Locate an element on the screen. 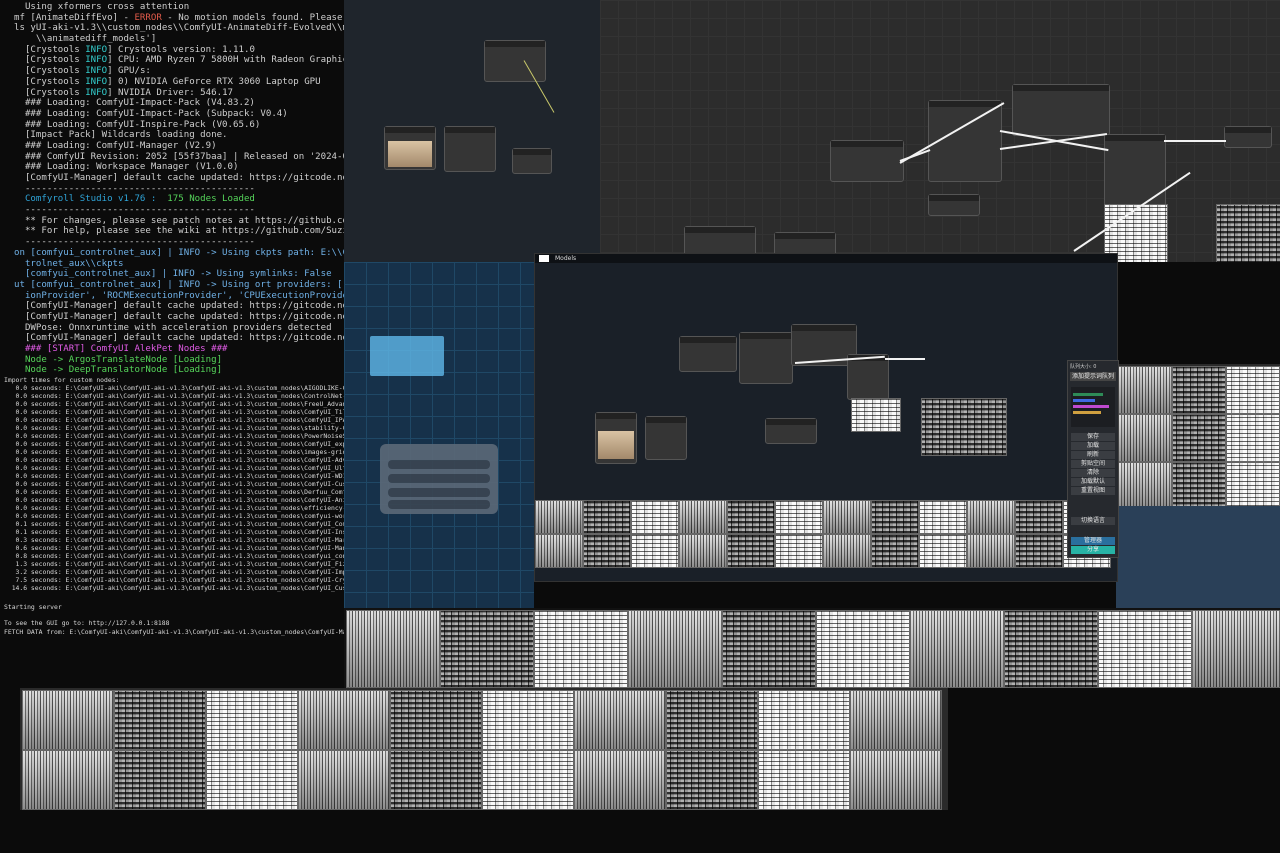  console-text: INFO is located at coordinates (96, 92).